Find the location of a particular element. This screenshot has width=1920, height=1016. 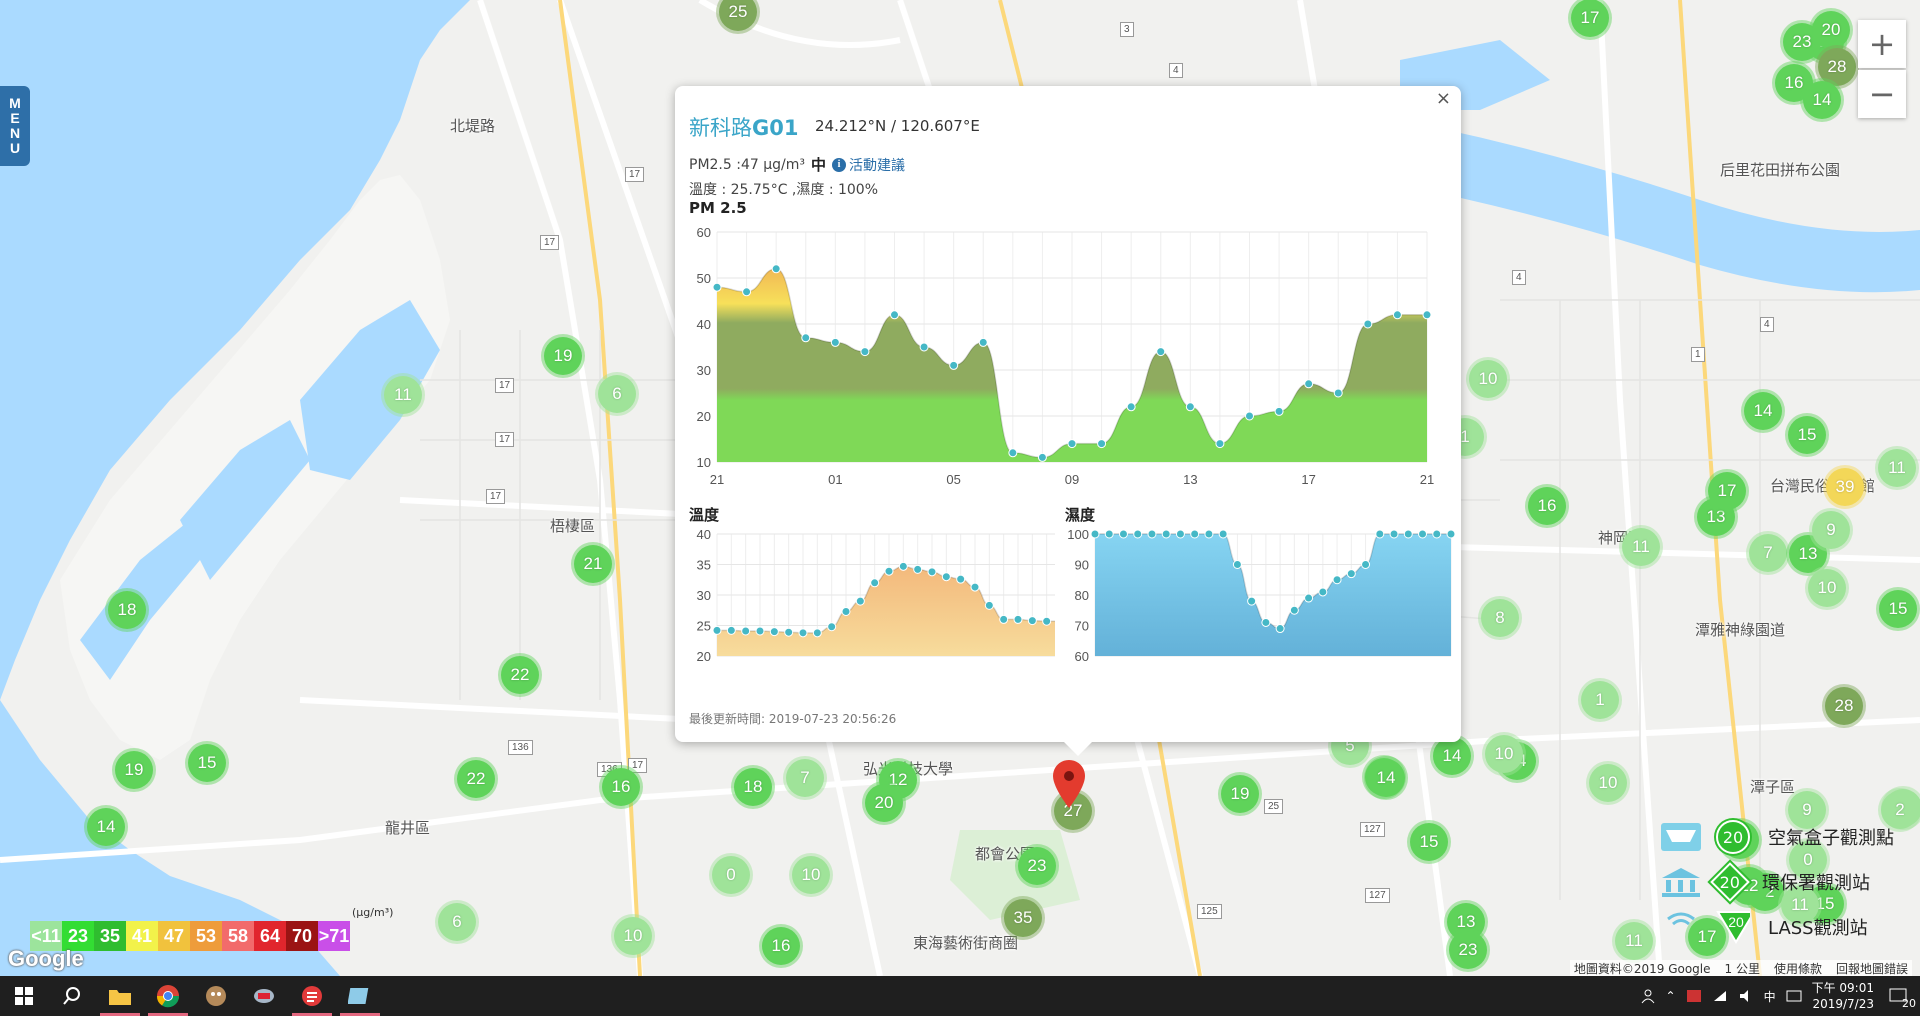

sensor-marker: 0 is located at coordinates (731, 875).